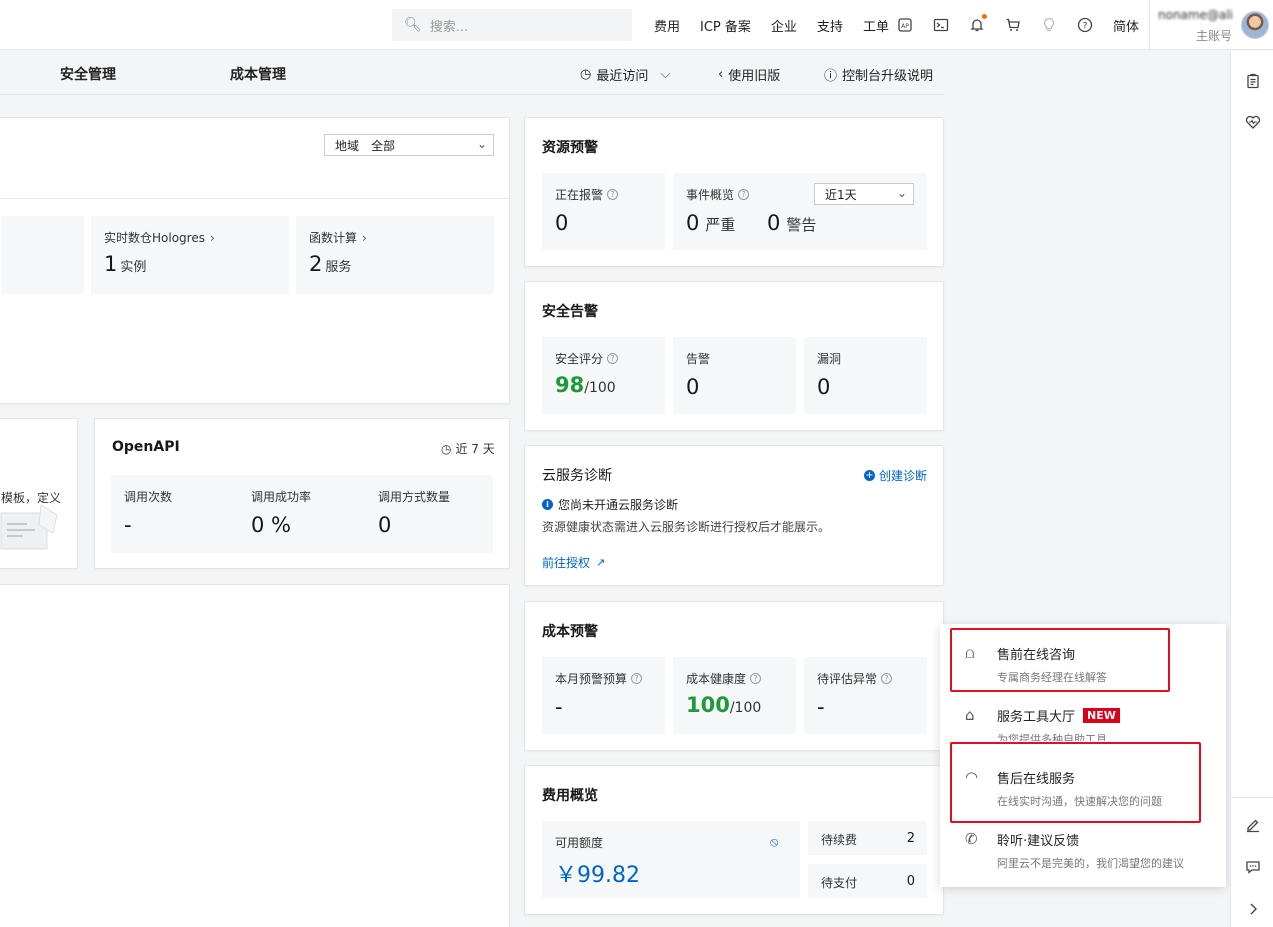 The width and height of the screenshot is (1273, 927). Describe the element at coordinates (603, 211) in the screenshot. I see `alarming-tile: 正在报警? 0` at that location.